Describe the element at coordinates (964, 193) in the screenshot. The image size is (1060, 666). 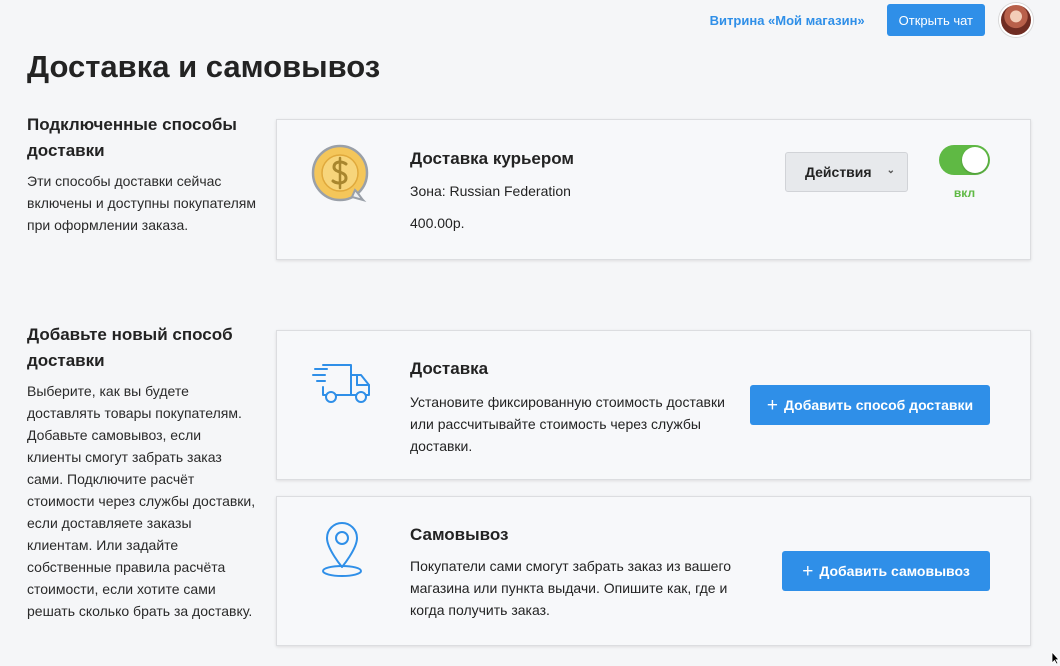
I see `toggle-state-label: вкл` at that location.